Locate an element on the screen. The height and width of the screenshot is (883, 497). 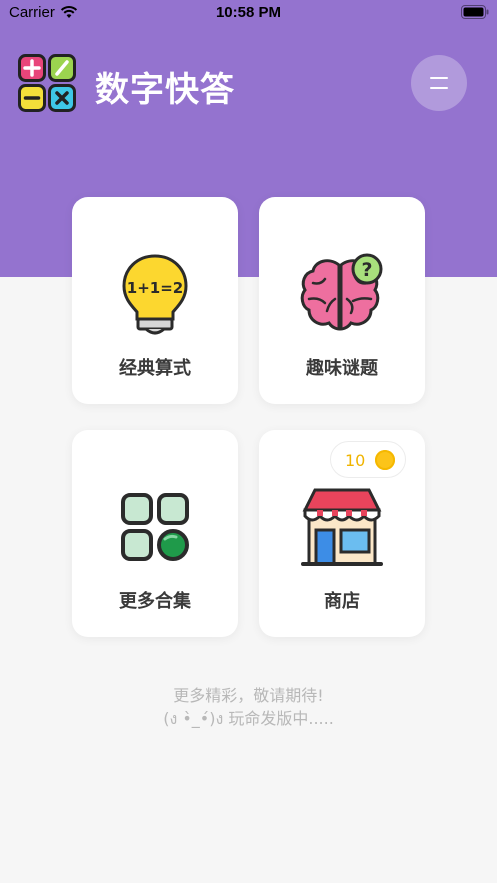
footer-message-line1: 更多精彩，敬请期待! is located at coordinates (248, 695).